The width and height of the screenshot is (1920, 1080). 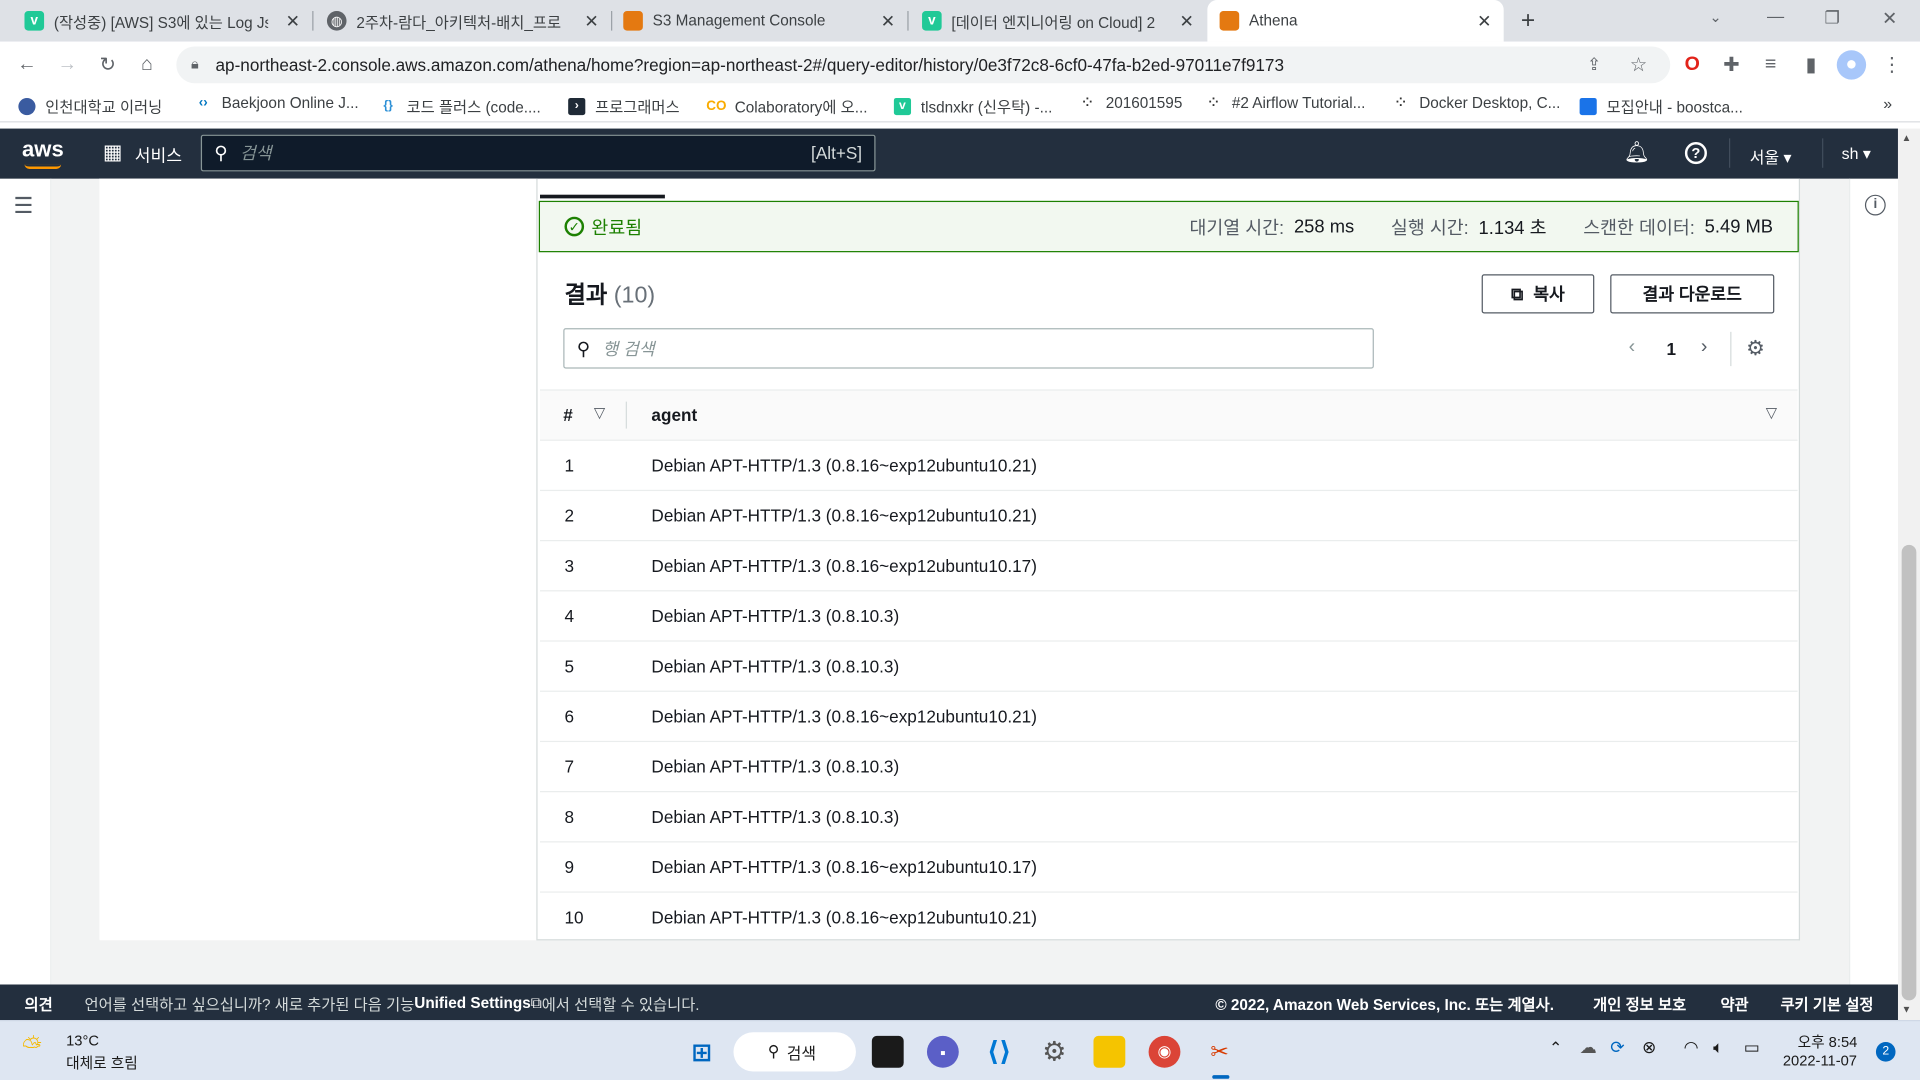 I want to click on services-menu: 서비스, so click(x=158, y=155).